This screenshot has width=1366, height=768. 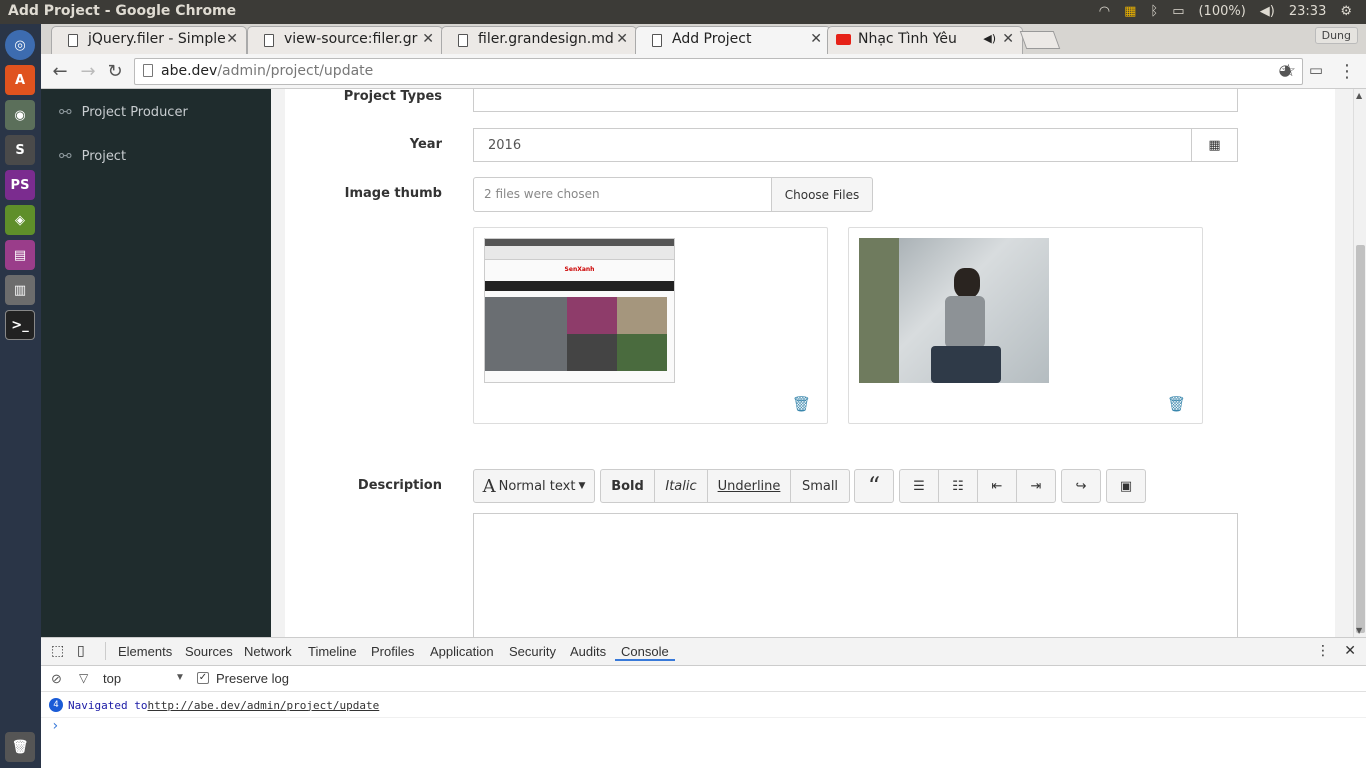 What do you see at coordinates (268, 651) in the screenshot?
I see `tab-network: Network` at bounding box center [268, 651].